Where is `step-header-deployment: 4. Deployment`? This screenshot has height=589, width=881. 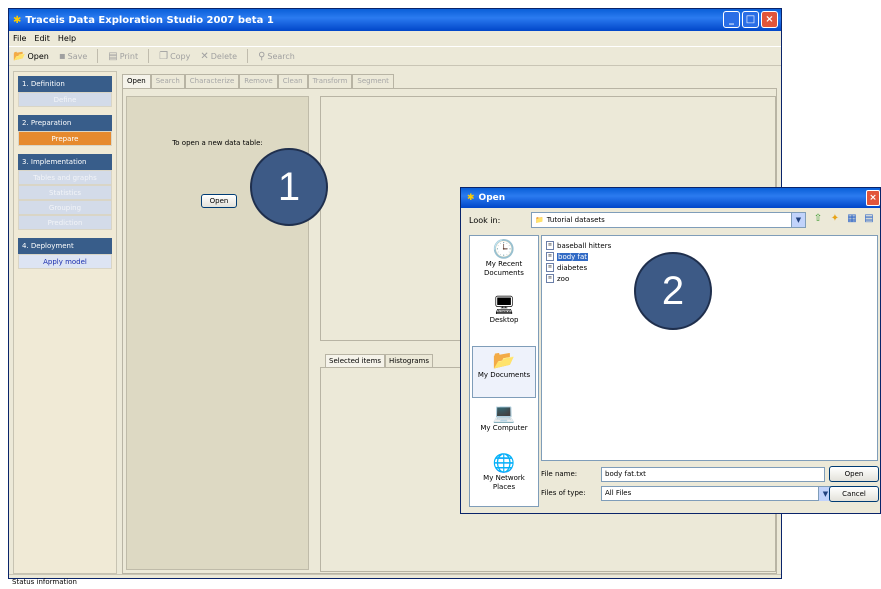
step-header-deployment: 4. Deployment is located at coordinates (65, 246).